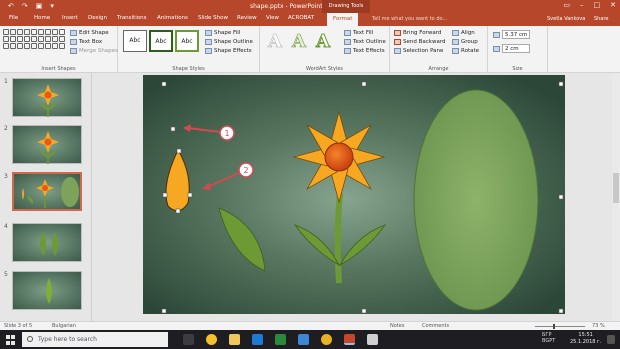  I want to click on height-input: 5.37 cm, so click(516, 34).